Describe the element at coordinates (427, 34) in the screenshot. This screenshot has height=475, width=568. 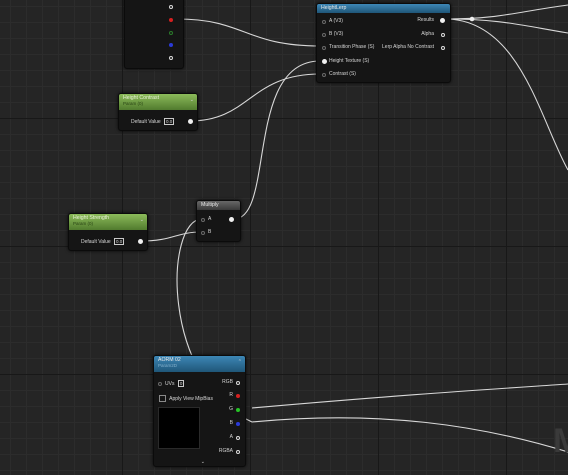
I see `output-label-alpha: Alpha` at that location.